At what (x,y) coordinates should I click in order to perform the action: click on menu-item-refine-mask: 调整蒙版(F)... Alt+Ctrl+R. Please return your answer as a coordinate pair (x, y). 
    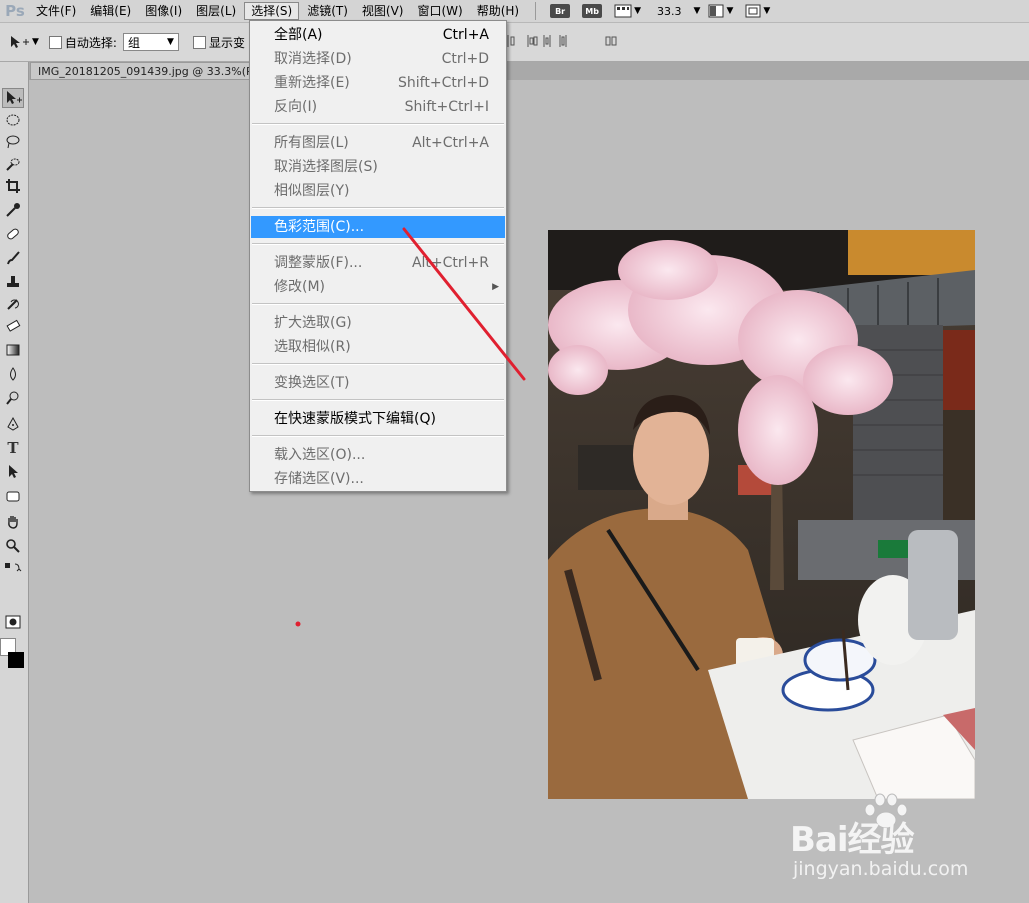
    Looking at the image, I should click on (378, 263).